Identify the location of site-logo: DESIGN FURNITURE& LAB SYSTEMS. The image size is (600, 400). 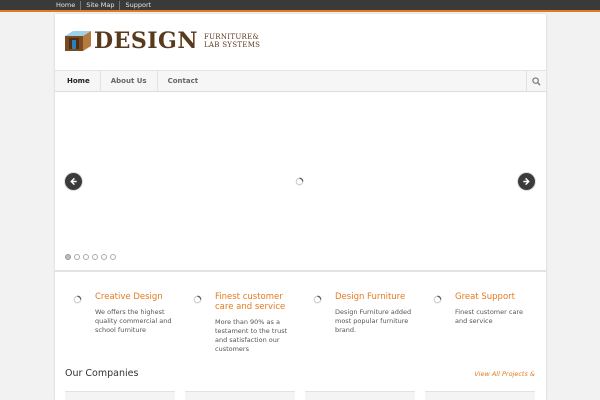
(162, 41).